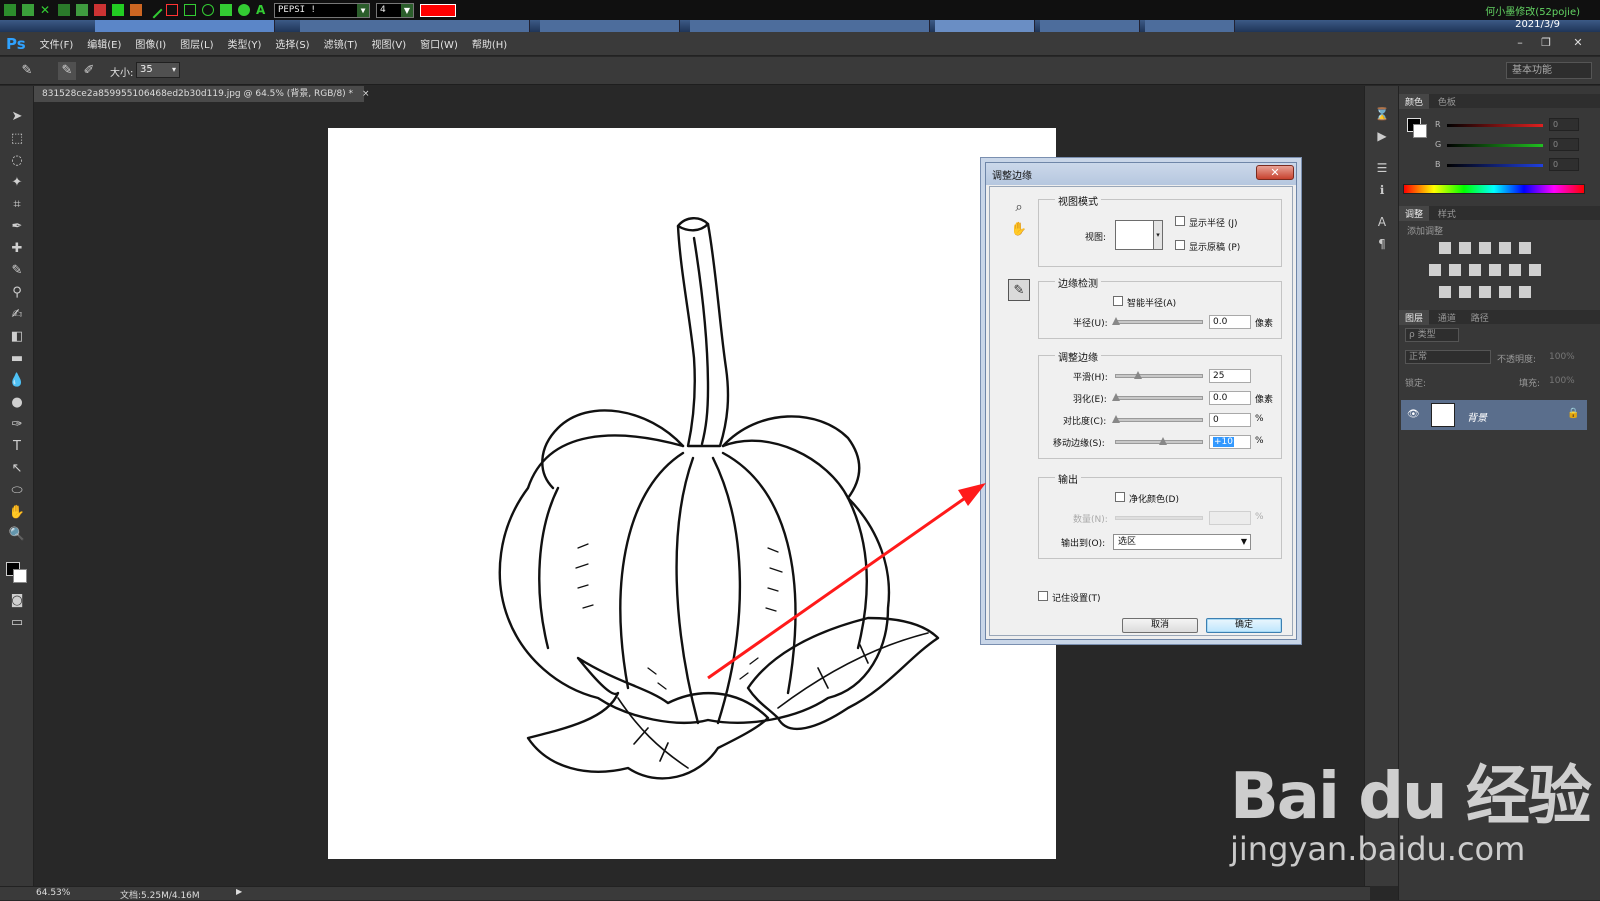 This screenshot has height=901, width=1600. What do you see at coordinates (1116, 397) in the screenshot?
I see `feather-slider-knob` at bounding box center [1116, 397].